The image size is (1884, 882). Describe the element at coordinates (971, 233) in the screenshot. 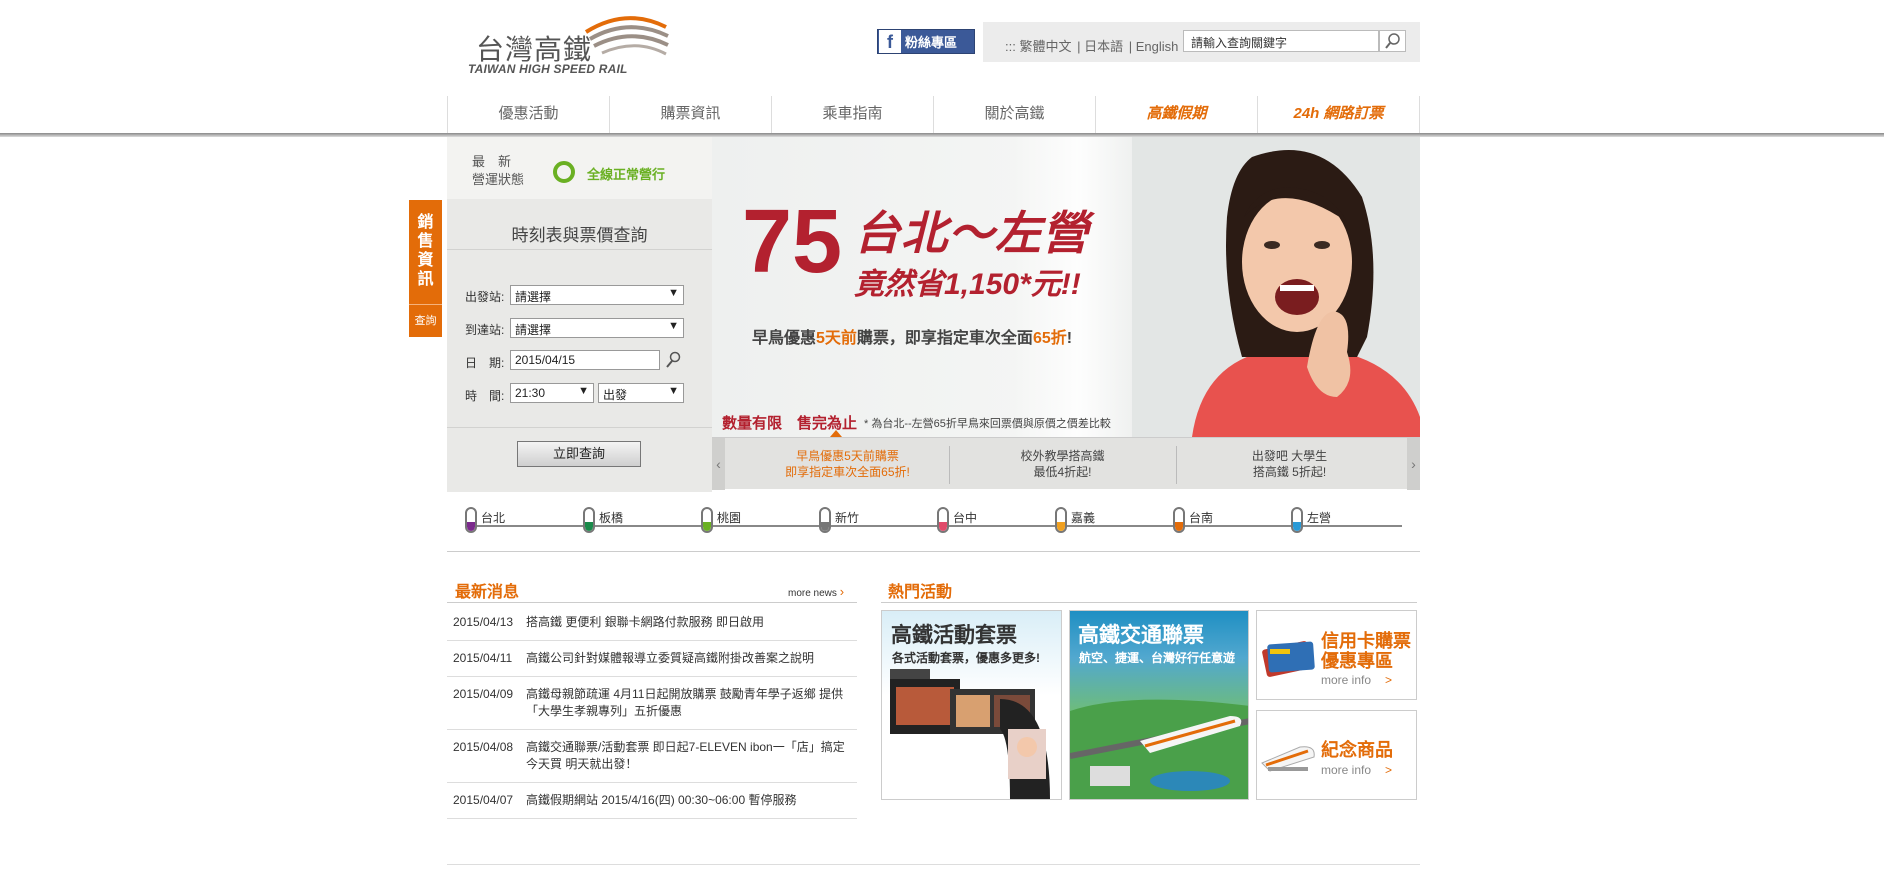

I see `banner-title: 台北～左營` at that location.